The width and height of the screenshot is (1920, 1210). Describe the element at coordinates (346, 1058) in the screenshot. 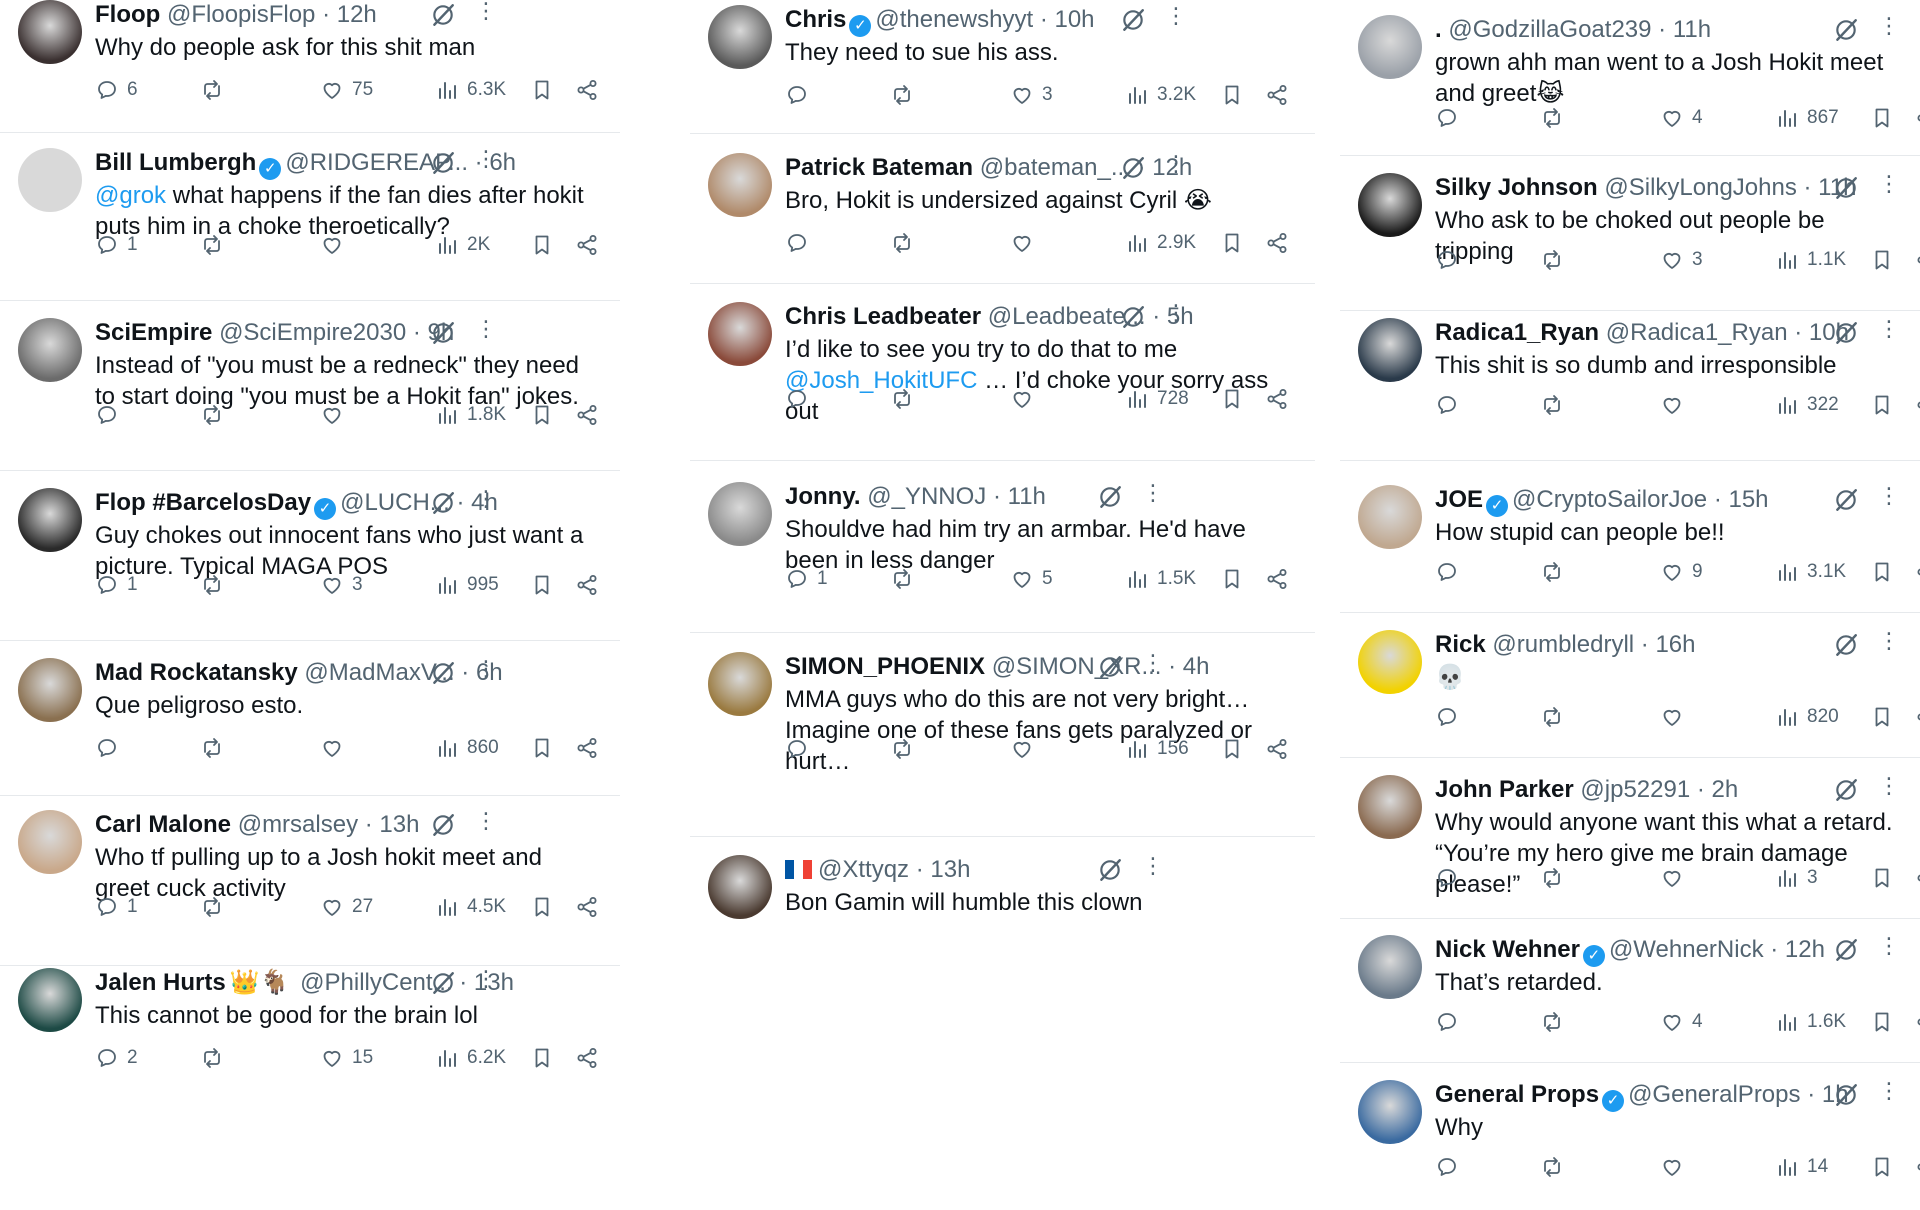

I see `like-button: 15` at that location.